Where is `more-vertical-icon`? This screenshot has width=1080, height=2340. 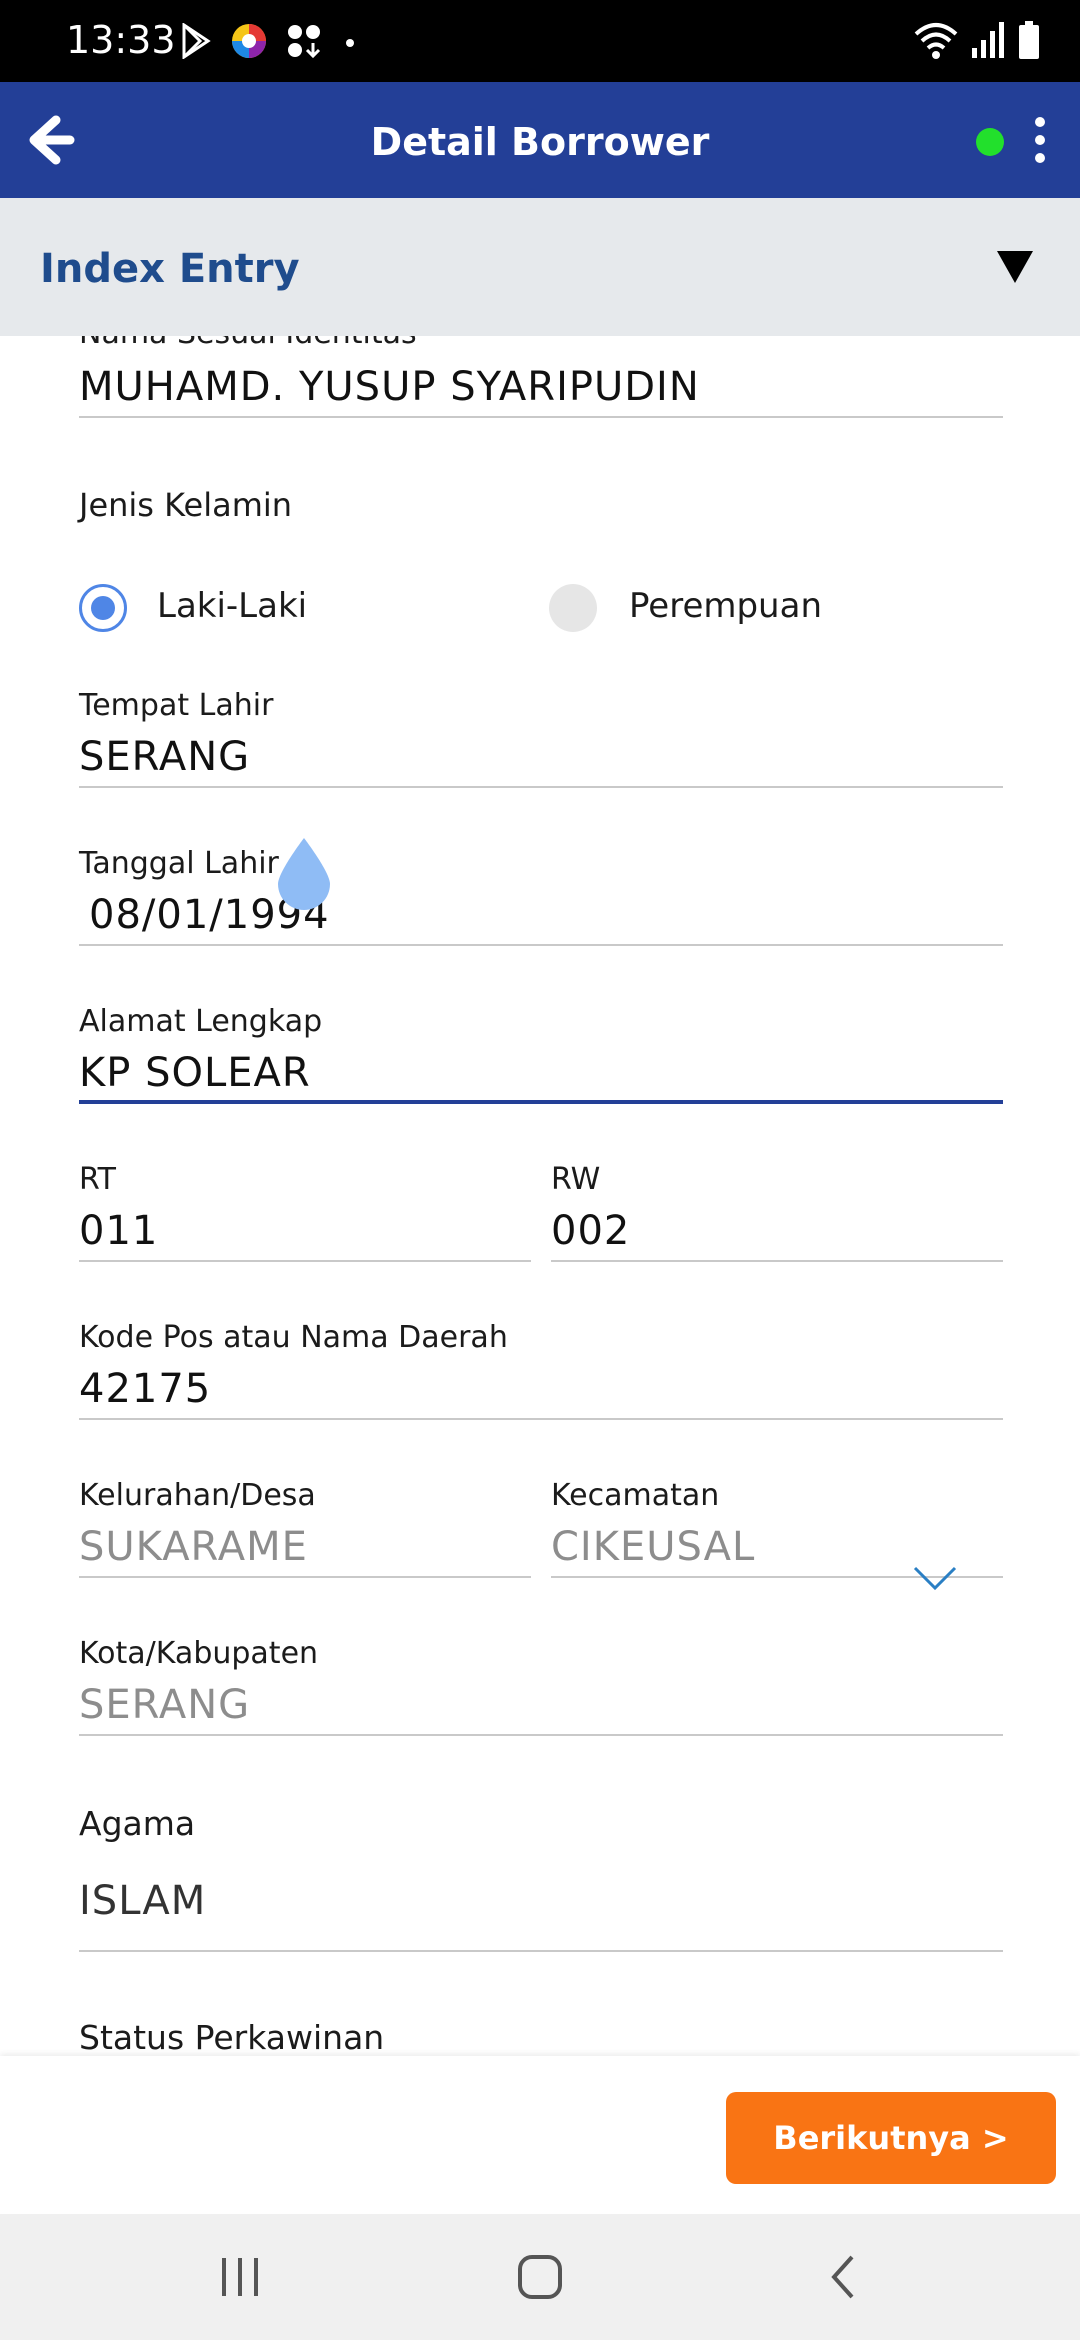
more-vertical-icon is located at coordinates (1040, 140).